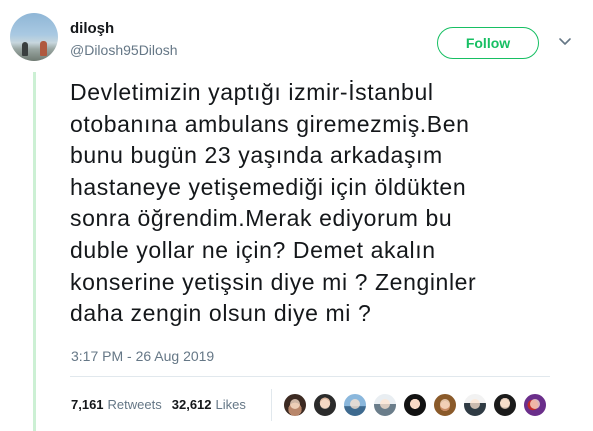 The width and height of the screenshot is (593, 431). What do you see at coordinates (268, 186) in the screenshot?
I see `tweet-text-line: hastaneye yetişemediği için öldükten` at bounding box center [268, 186].